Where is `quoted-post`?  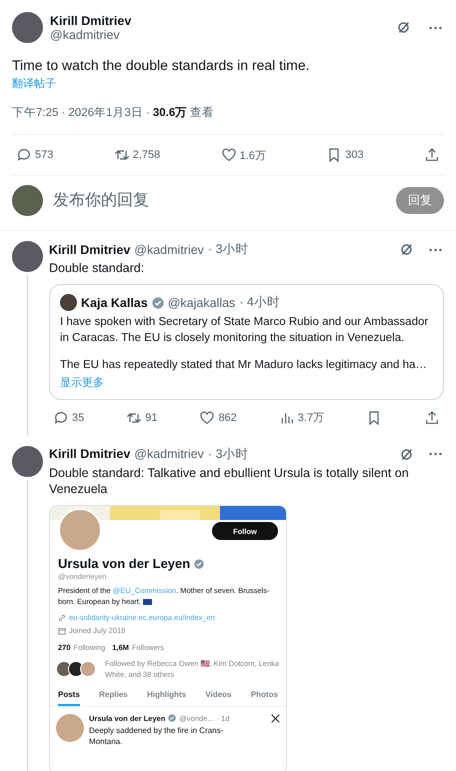
quoted-post is located at coordinates (246, 342).